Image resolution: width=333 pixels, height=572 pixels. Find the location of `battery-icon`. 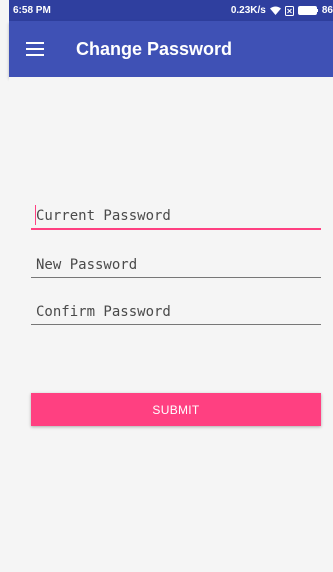

battery-icon is located at coordinates (307, 10).